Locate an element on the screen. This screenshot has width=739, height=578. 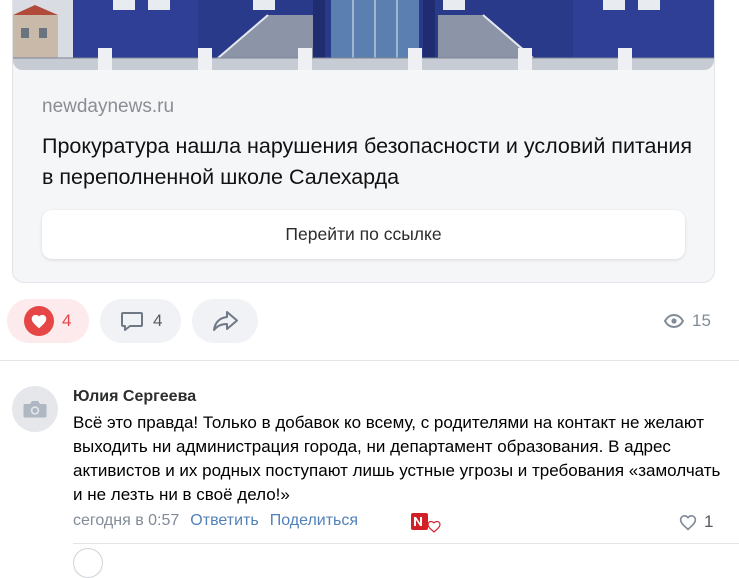
views-counter: 15 is located at coordinates (687, 321).